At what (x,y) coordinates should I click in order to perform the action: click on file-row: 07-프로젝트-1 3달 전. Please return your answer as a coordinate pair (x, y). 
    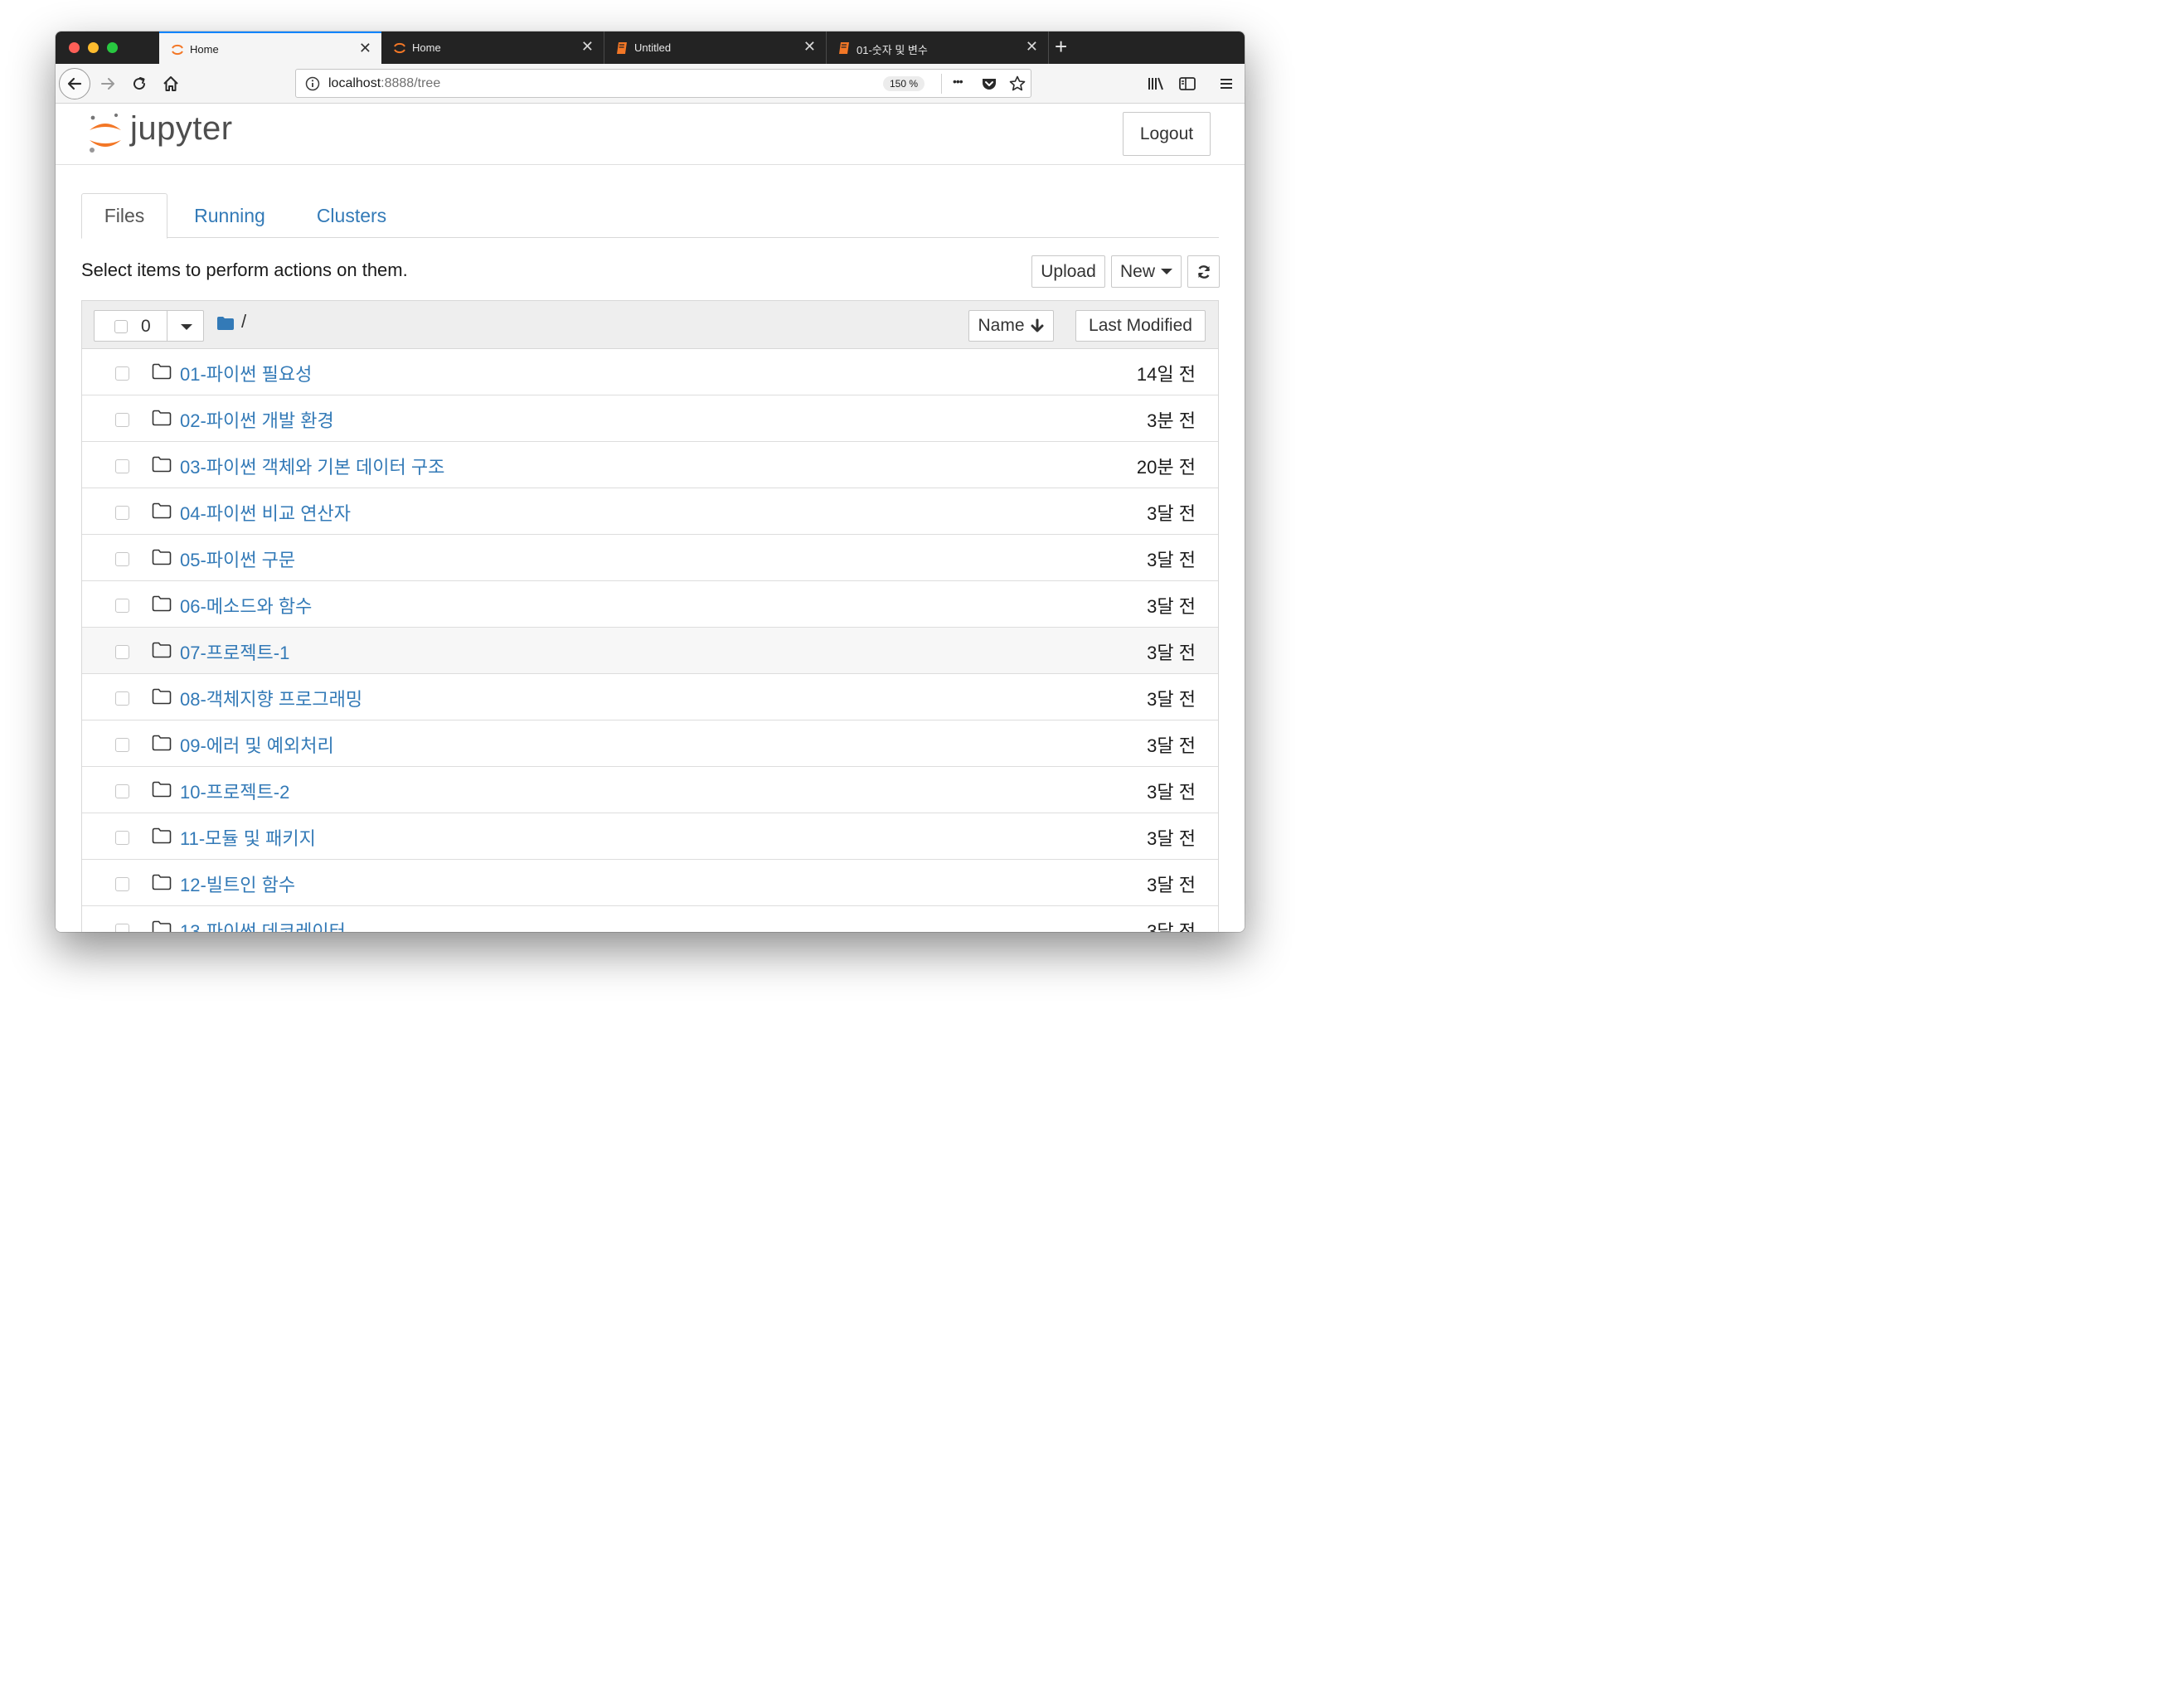
    Looking at the image, I should click on (650, 651).